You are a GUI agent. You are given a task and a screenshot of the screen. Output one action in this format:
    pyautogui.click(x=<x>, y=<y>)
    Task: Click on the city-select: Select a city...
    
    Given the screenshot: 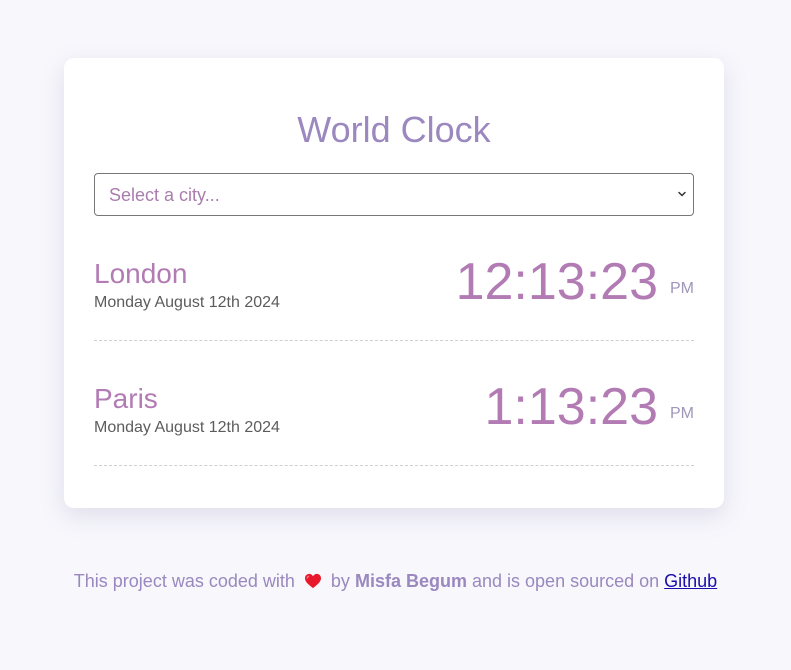 What is the action you would take?
    pyautogui.click(x=394, y=194)
    